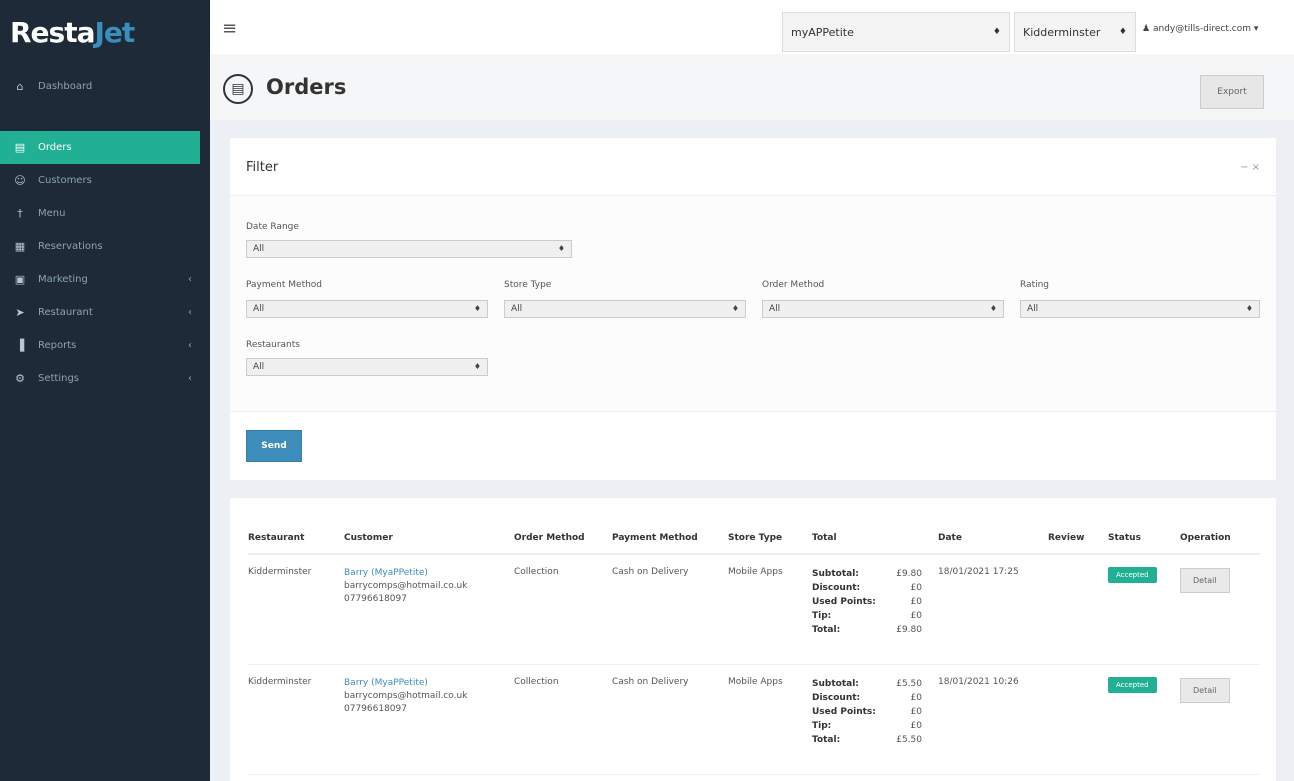 This screenshot has height=781, width=1294. What do you see at coordinates (367, 309) in the screenshot?
I see `payment-method-select: All ♦` at bounding box center [367, 309].